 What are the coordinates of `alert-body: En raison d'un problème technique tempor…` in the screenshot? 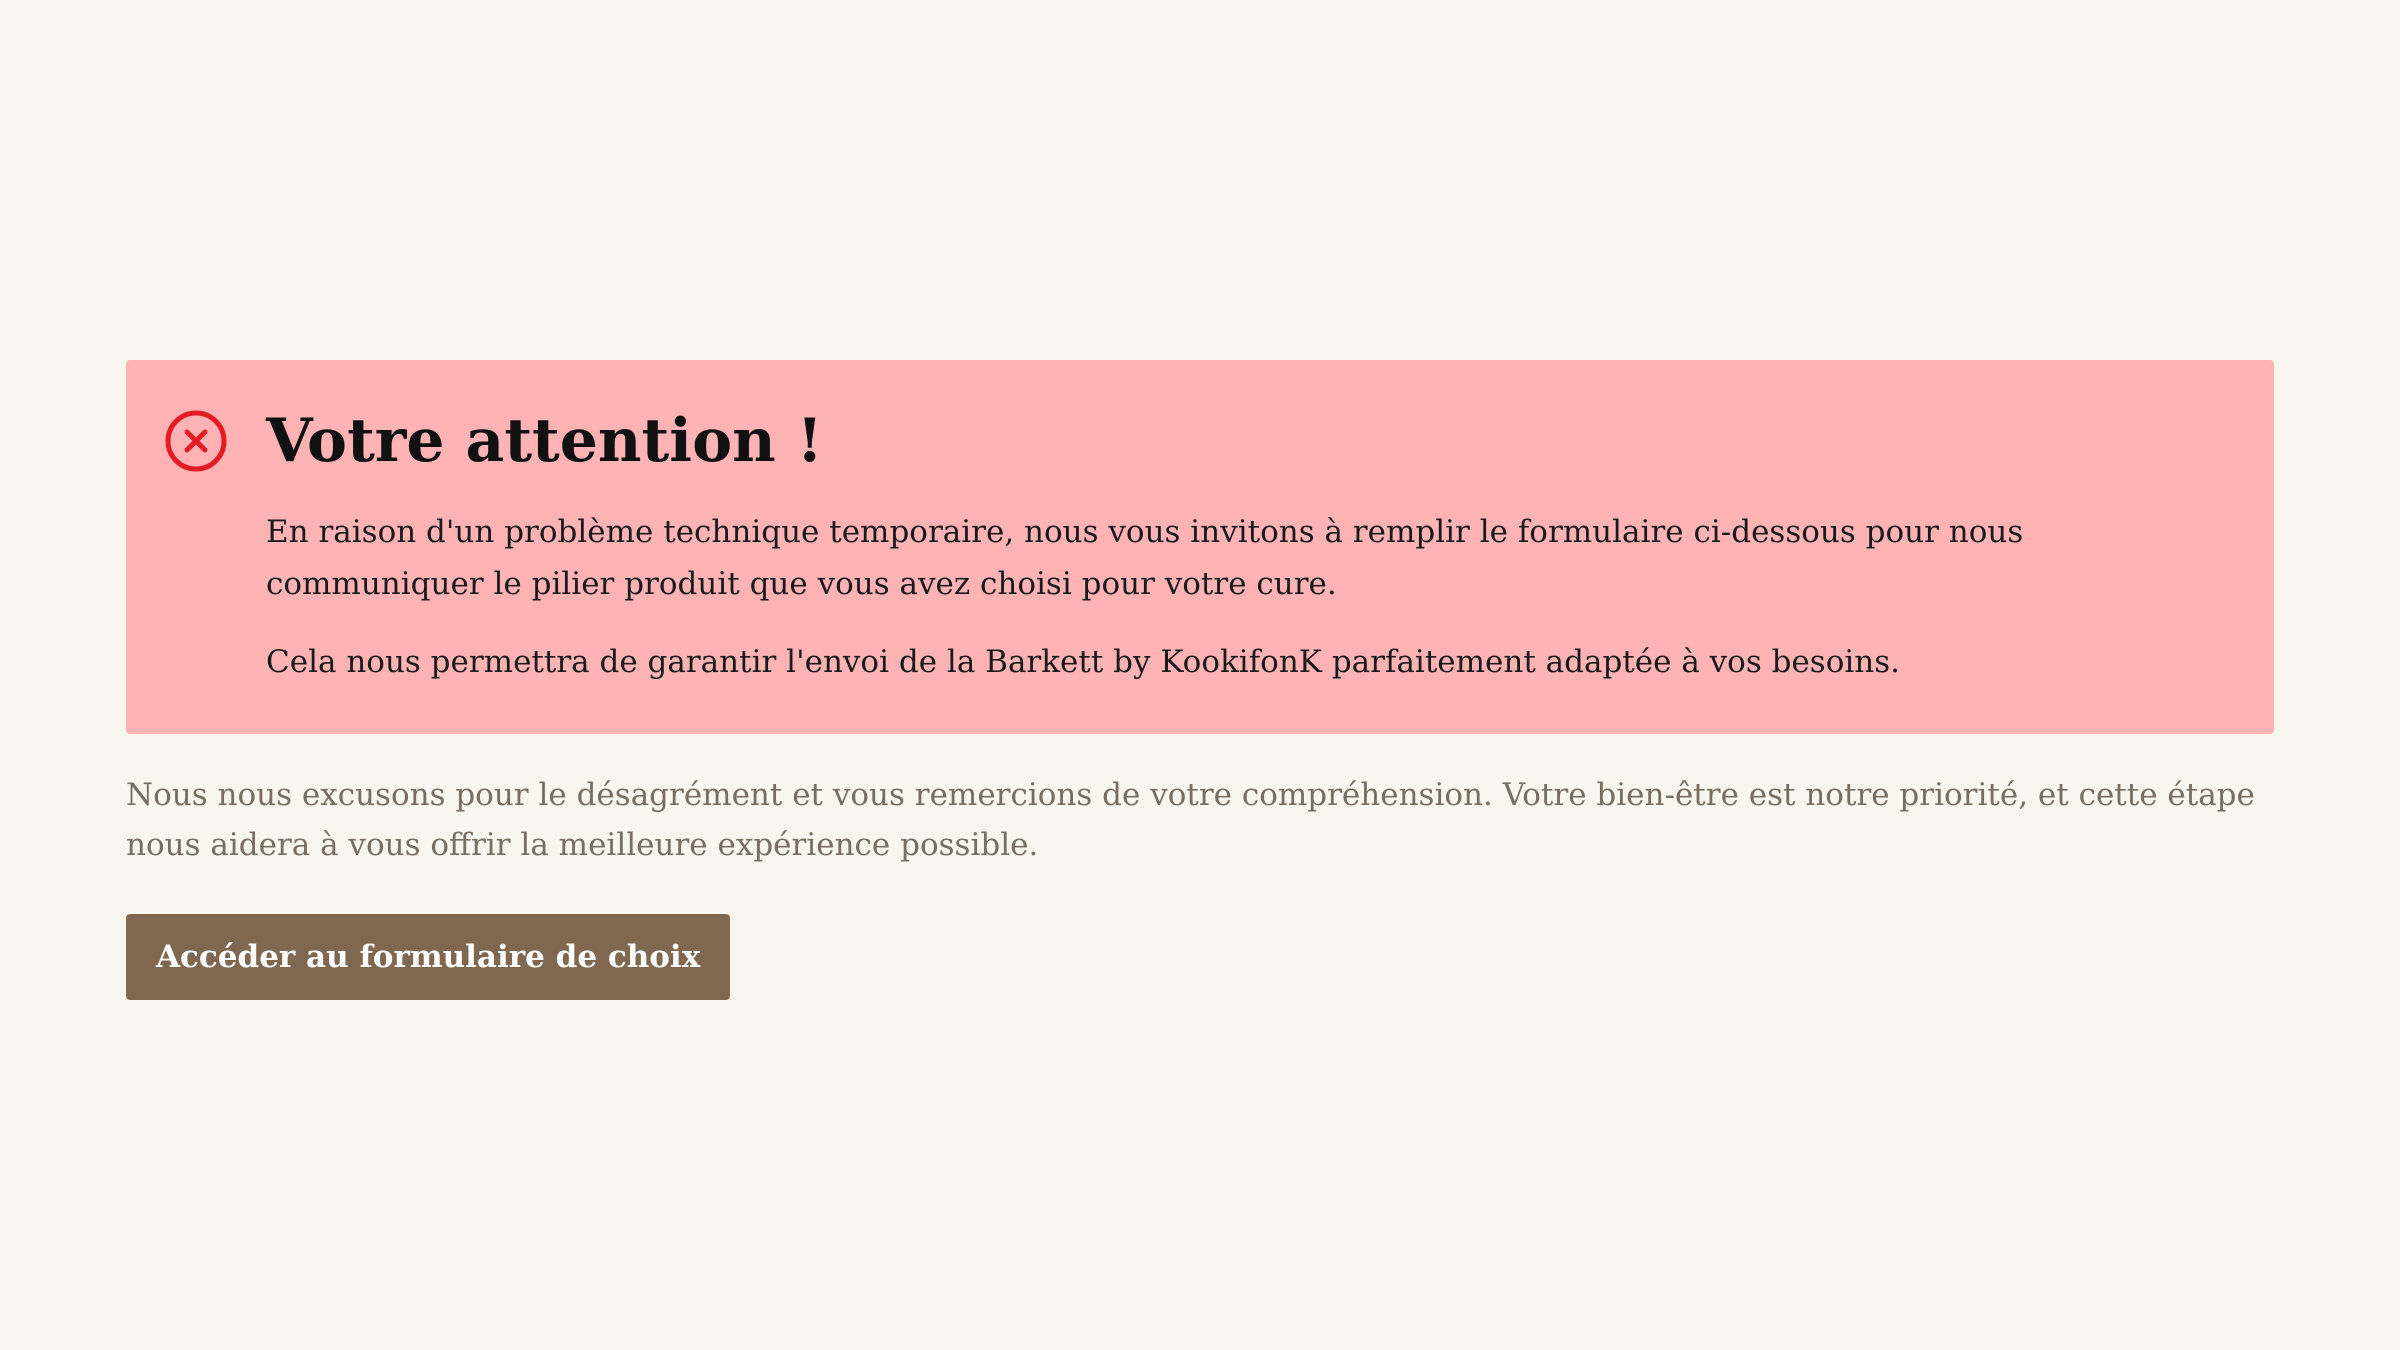 It's located at (1240, 597).